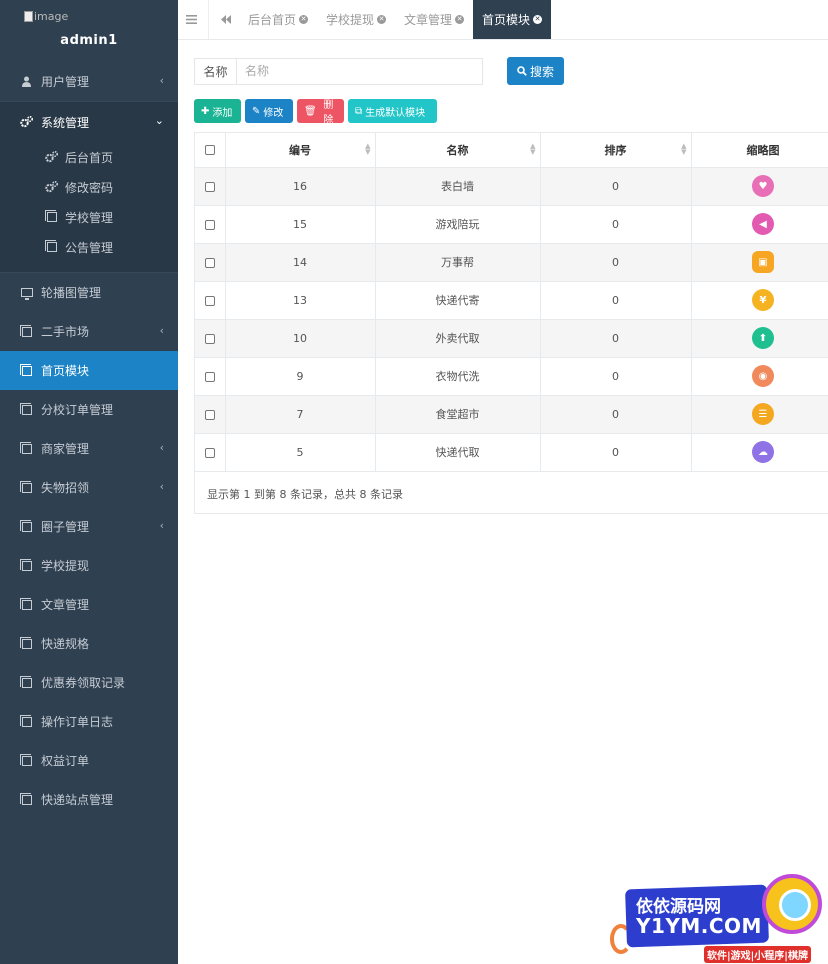  I want to click on table-row: 9 衣物代洗 0 ◉, so click(511, 376).